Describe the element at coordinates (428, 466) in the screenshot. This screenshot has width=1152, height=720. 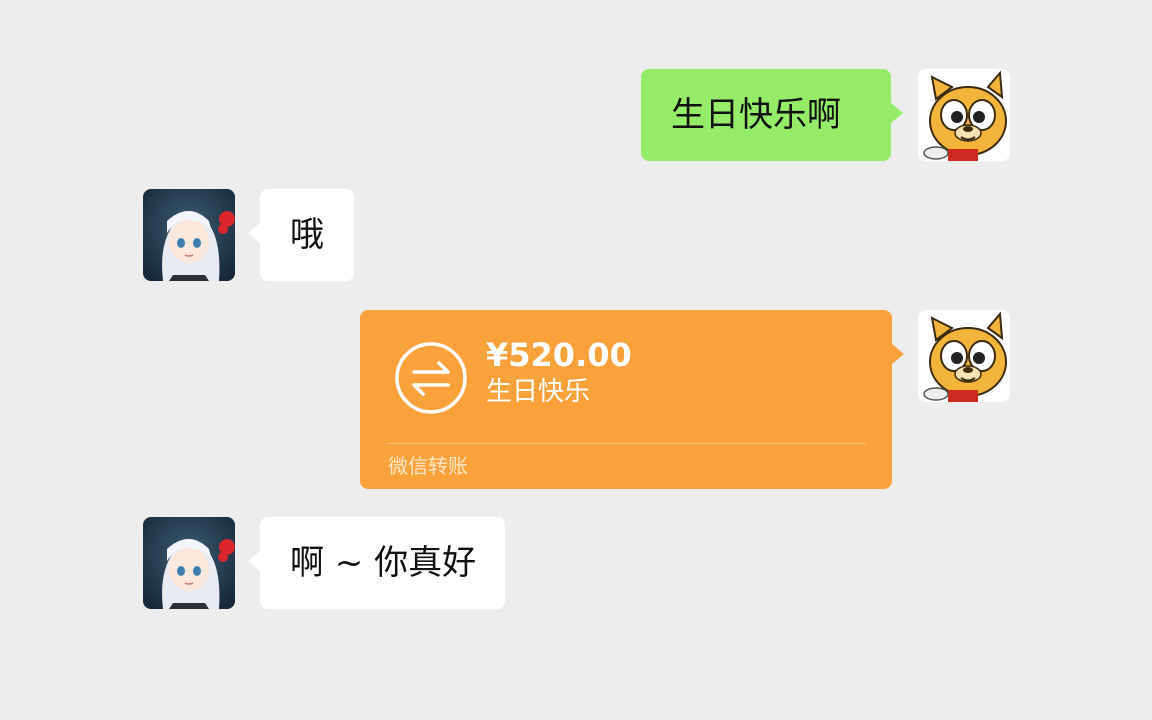
I see `transfer-footer-label: 微信转账` at that location.